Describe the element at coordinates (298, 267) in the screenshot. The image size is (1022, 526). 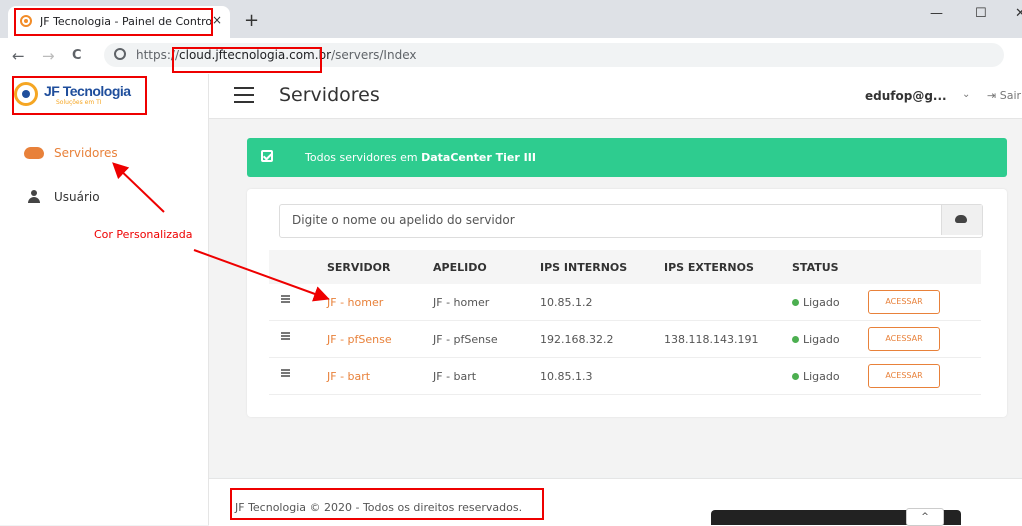
I see `header-icon-col` at that location.